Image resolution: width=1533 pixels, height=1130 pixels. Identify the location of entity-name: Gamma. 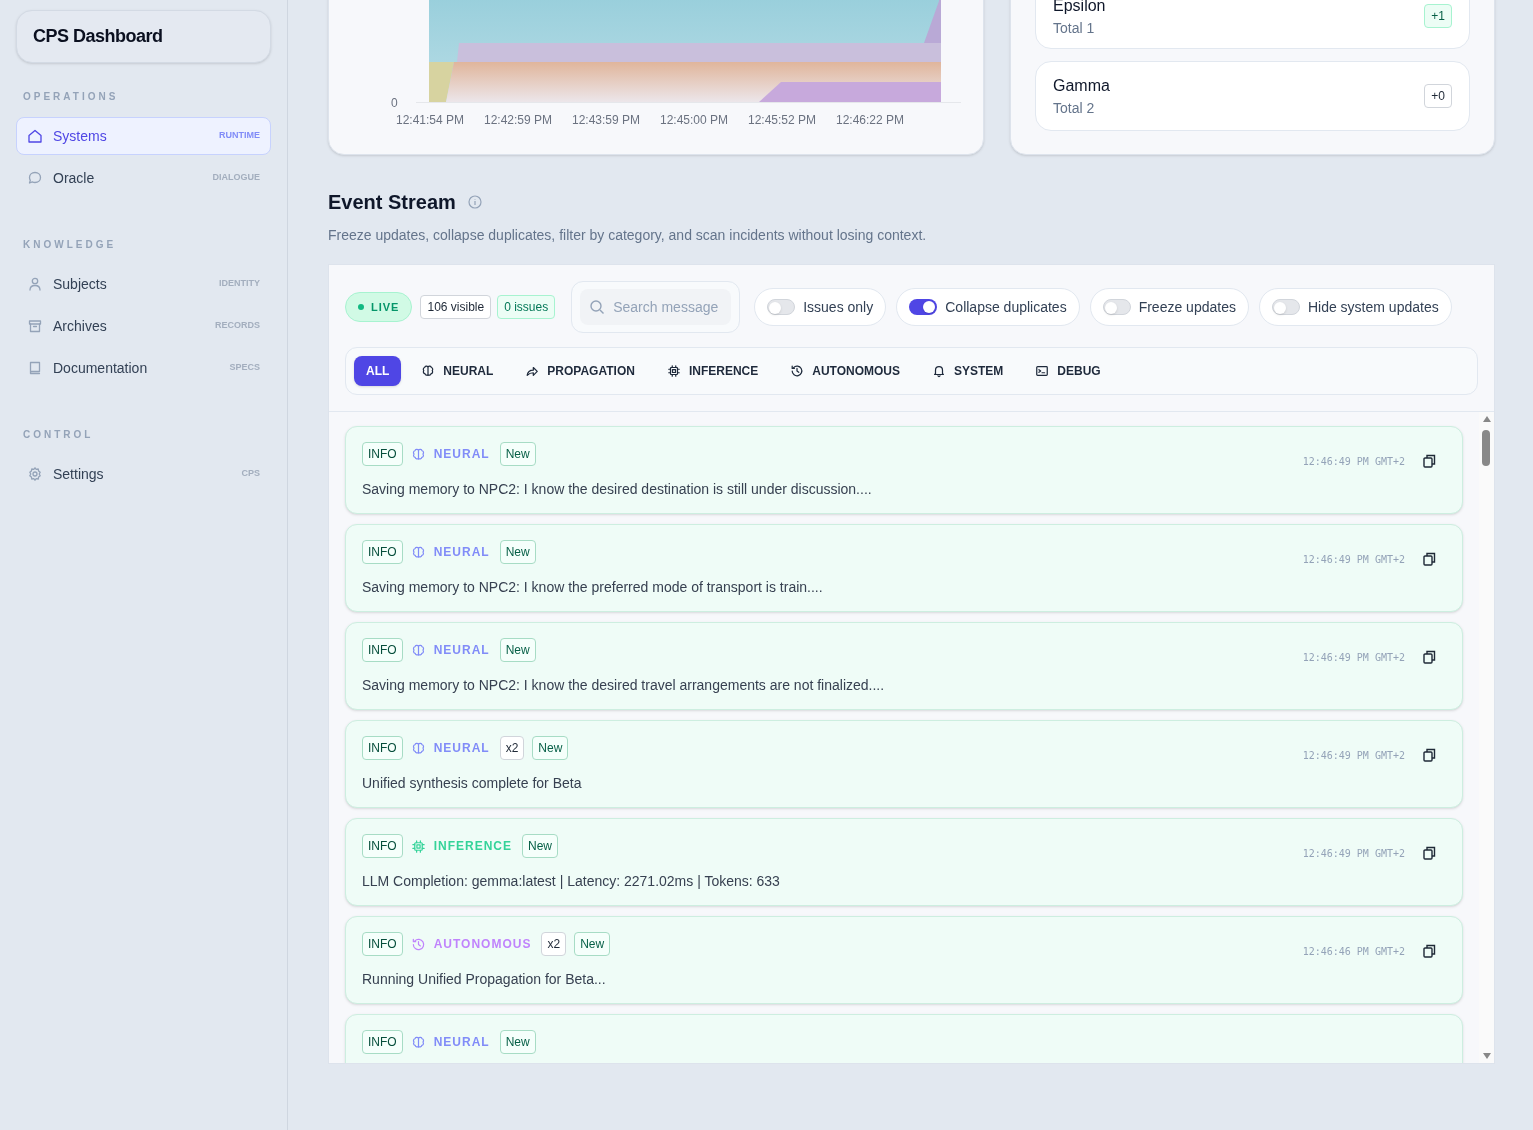
(1081, 85).